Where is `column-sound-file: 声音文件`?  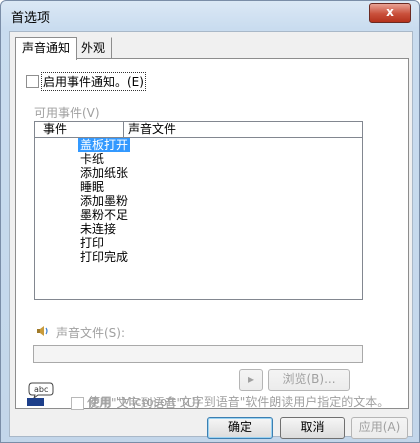 column-sound-file: 声音文件 is located at coordinates (152, 129).